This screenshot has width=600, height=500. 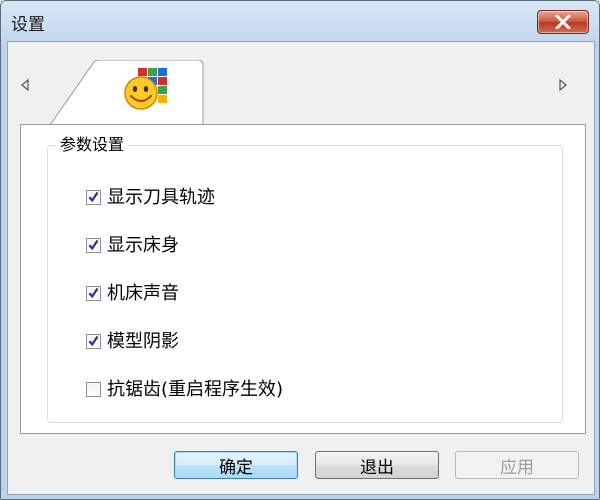 I want to click on group-legend: 参数设置, so click(x=92, y=145).